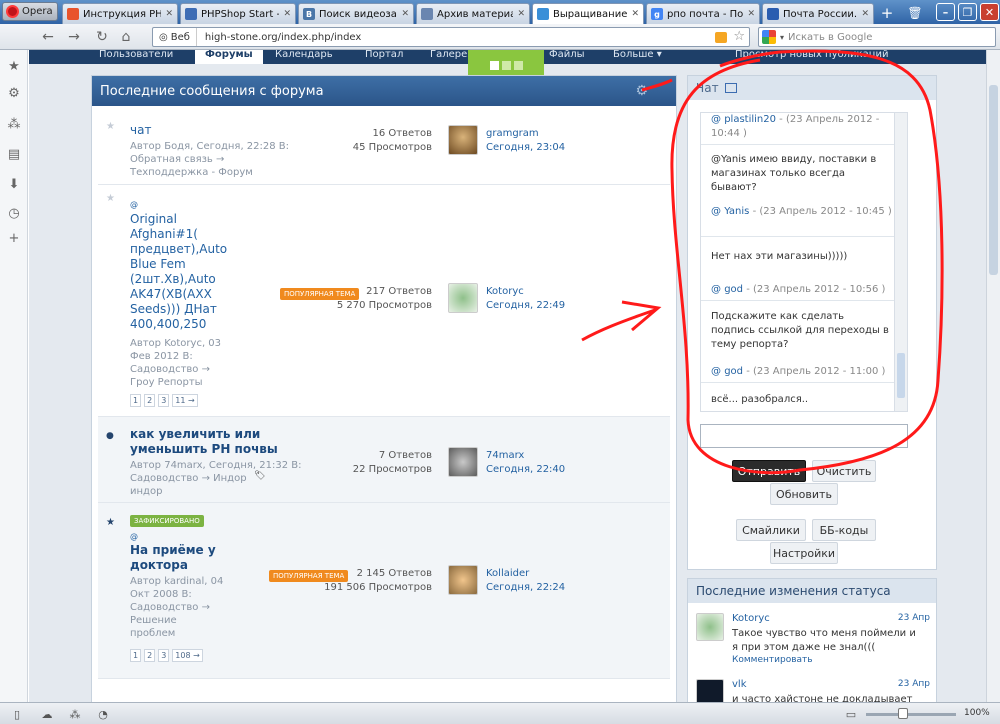 The image size is (1000, 724). Describe the element at coordinates (769, 471) in the screenshot. I see `send-button: Отправить` at that location.